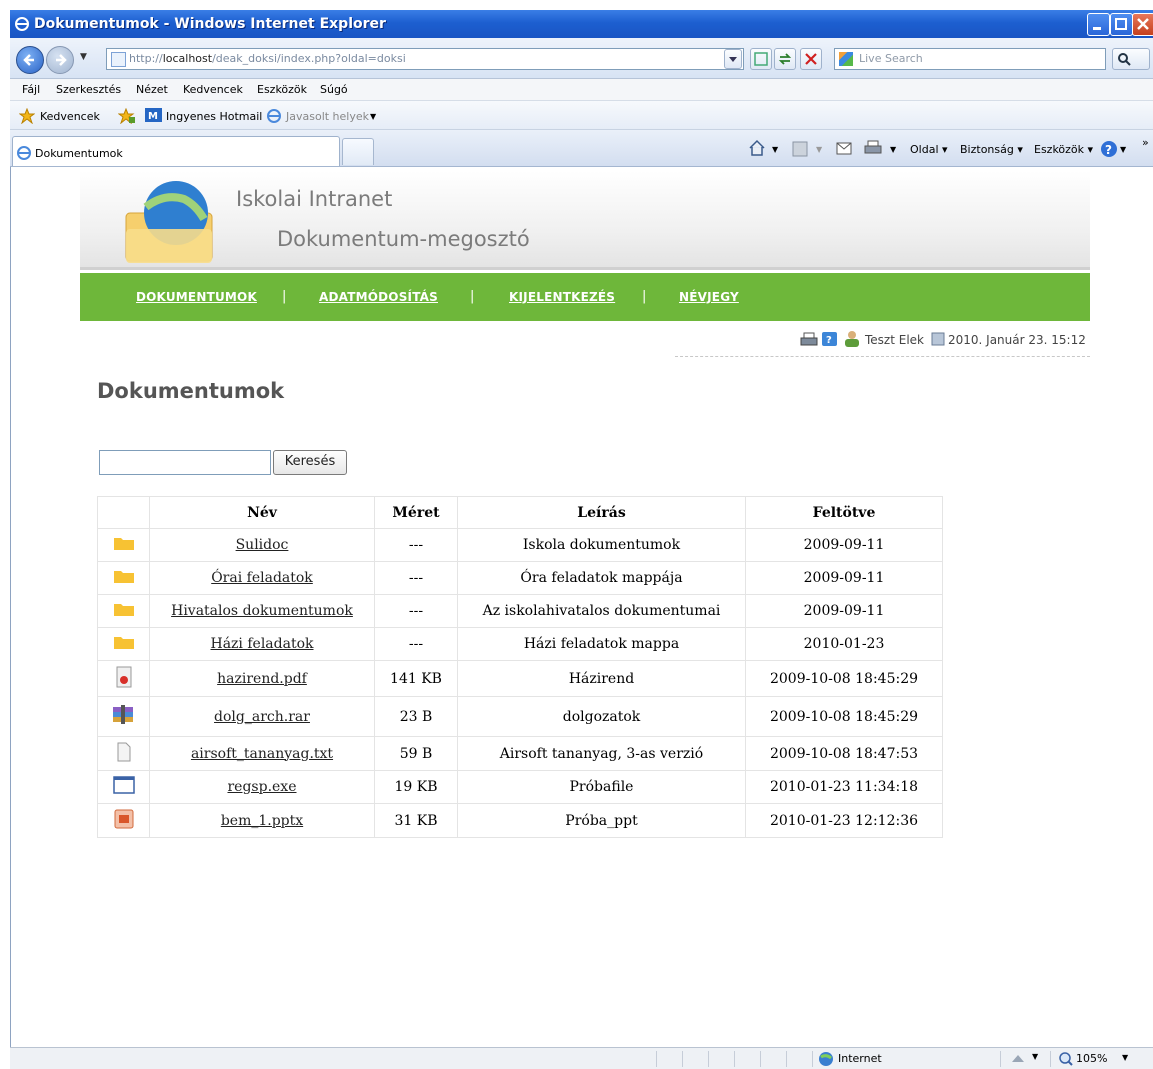 The image size is (1153, 1069). I want to click on name-cell: Hivatalos dokumentumok, so click(262, 611).